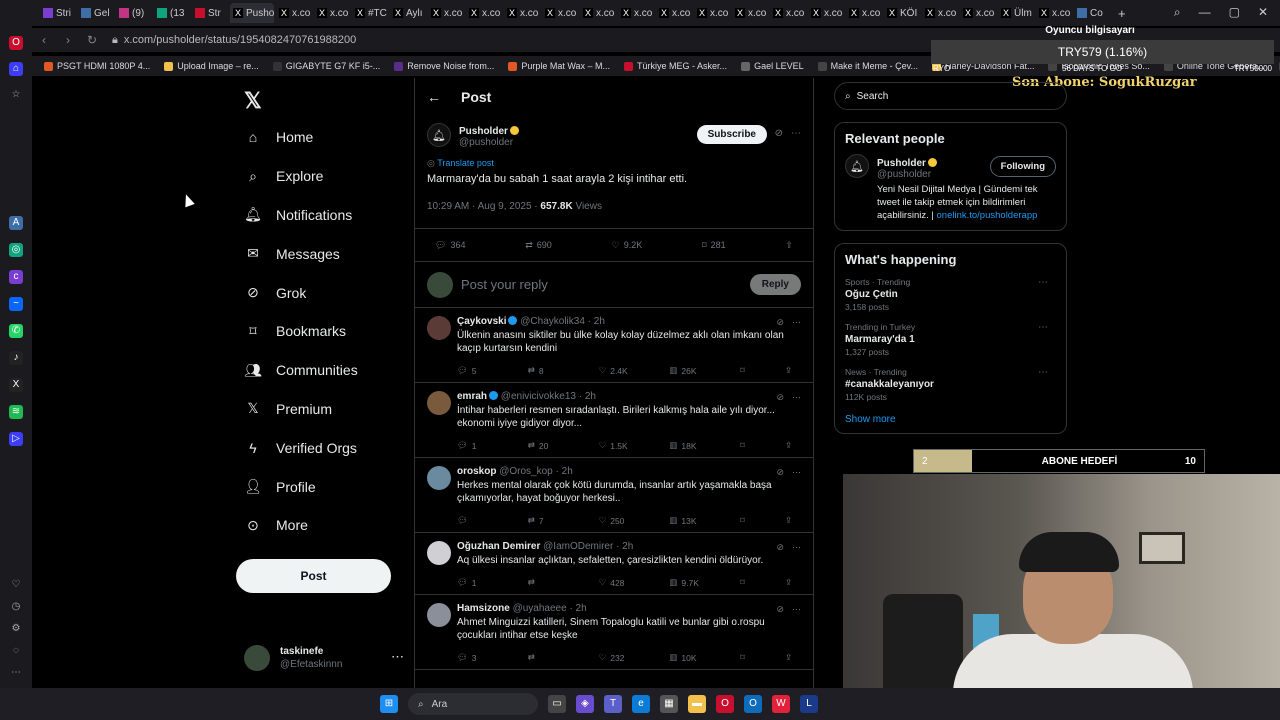 This screenshot has height=720, width=1280. I want to click on views-action: ▥ 10K, so click(689, 657).